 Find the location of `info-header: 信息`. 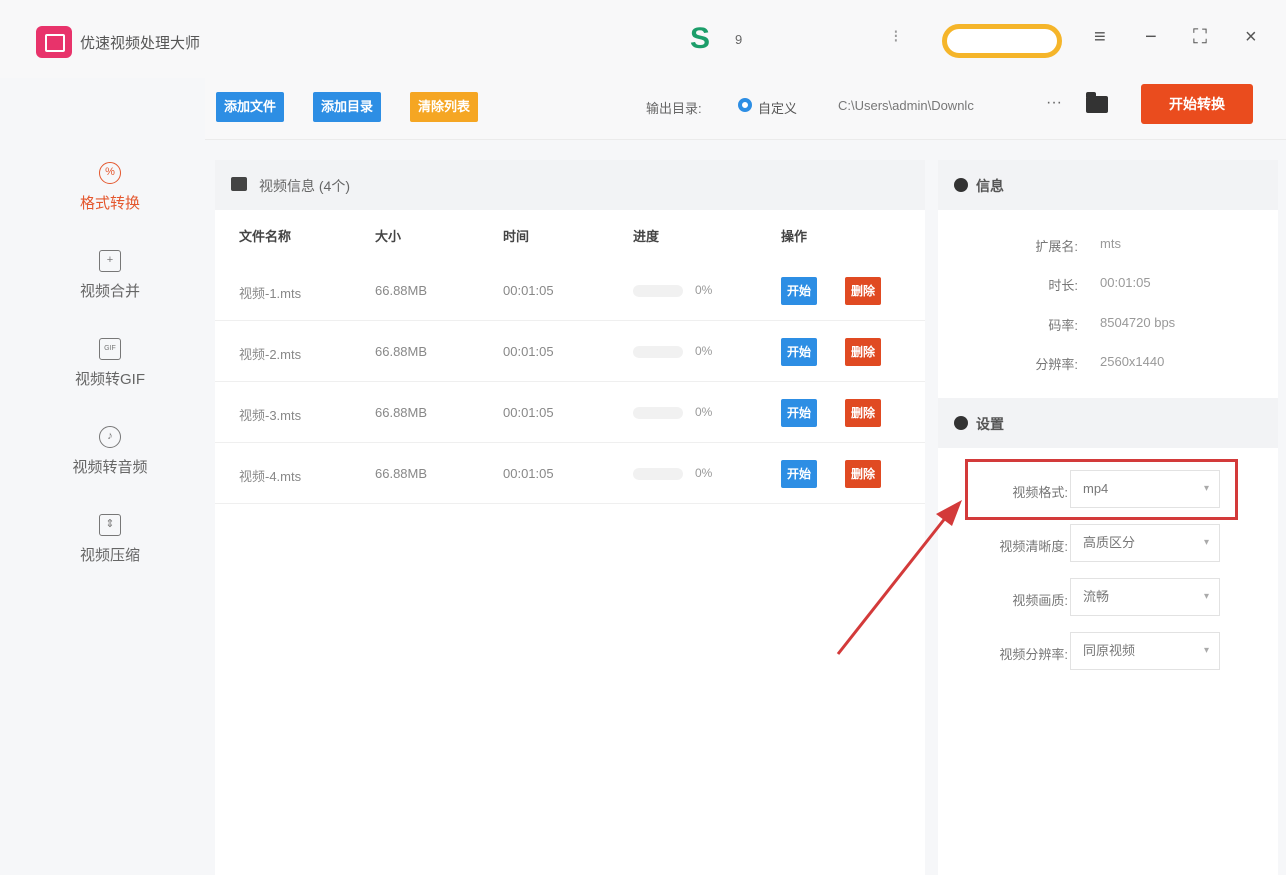

info-header: 信息 is located at coordinates (1108, 185).